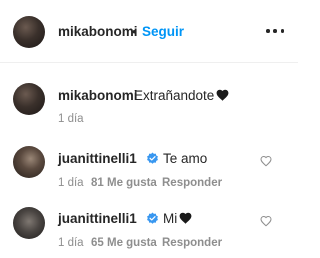 This screenshot has width=320, height=258. I want to click on comment-likes: 81 Me gusta, so click(124, 183).